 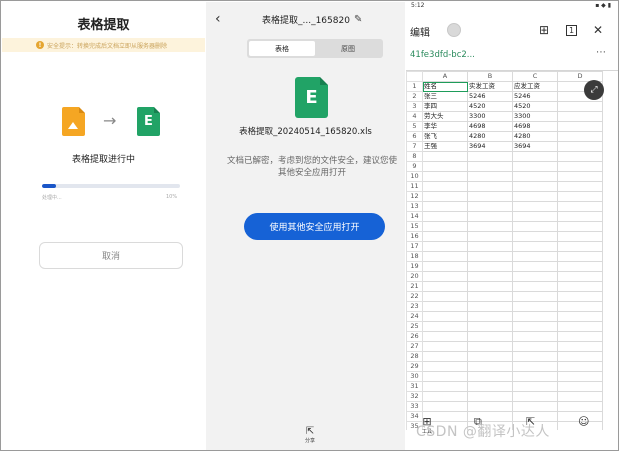 I want to click on row-number: 4, so click(x=414, y=116).